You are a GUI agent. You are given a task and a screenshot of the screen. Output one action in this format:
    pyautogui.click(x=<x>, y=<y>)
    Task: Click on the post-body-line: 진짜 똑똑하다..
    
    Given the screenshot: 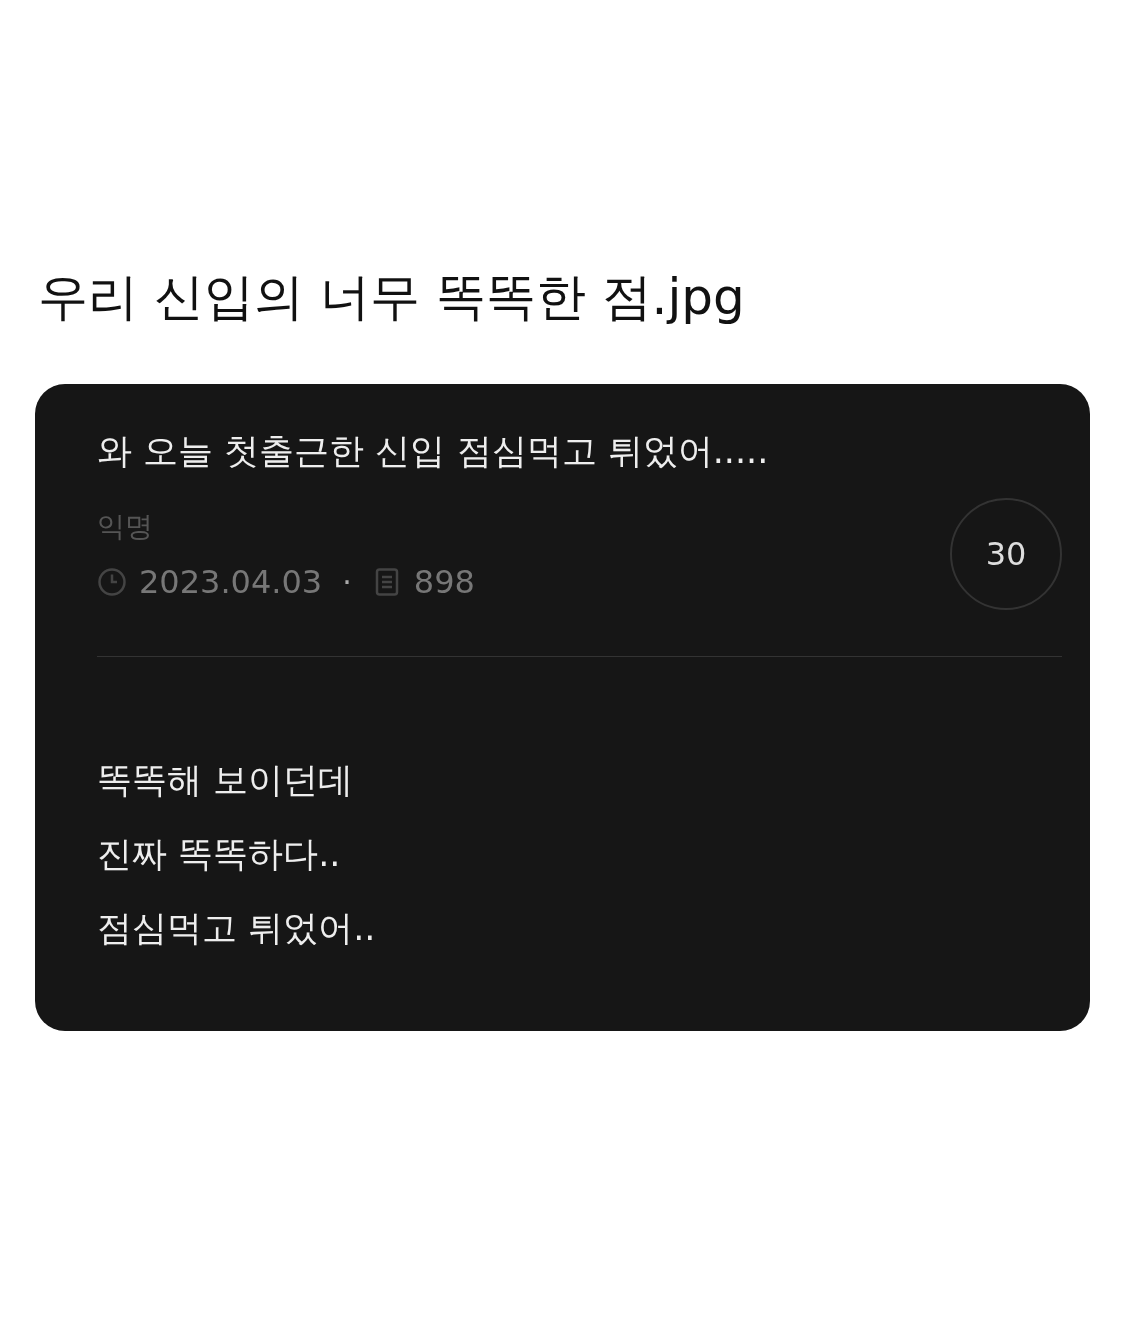 What is the action you would take?
    pyautogui.click(x=219, y=854)
    